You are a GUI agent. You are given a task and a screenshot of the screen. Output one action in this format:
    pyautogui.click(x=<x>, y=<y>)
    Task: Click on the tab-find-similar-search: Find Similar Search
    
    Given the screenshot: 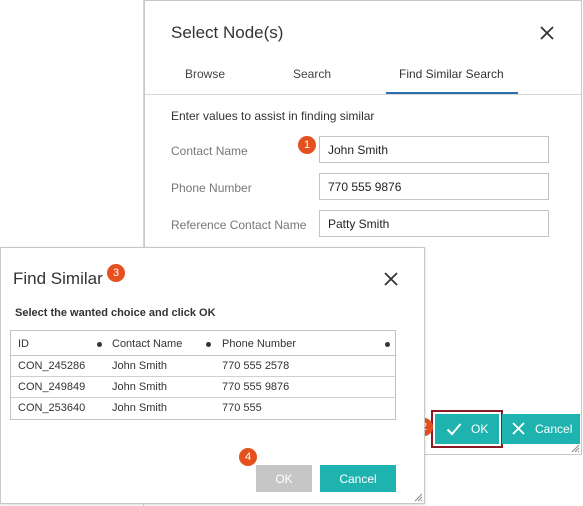 What is the action you would take?
    pyautogui.click(x=451, y=74)
    